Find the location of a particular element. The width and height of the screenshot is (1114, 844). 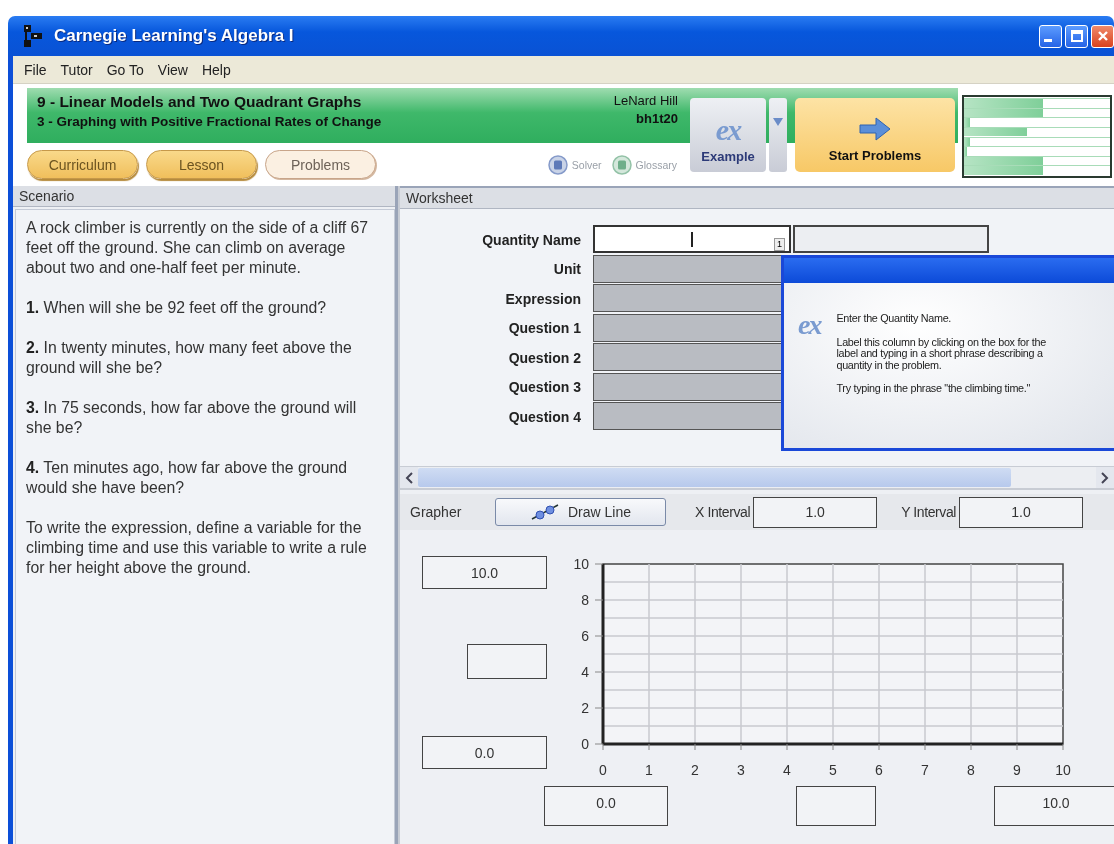

example-button: ex Example is located at coordinates (728, 135).